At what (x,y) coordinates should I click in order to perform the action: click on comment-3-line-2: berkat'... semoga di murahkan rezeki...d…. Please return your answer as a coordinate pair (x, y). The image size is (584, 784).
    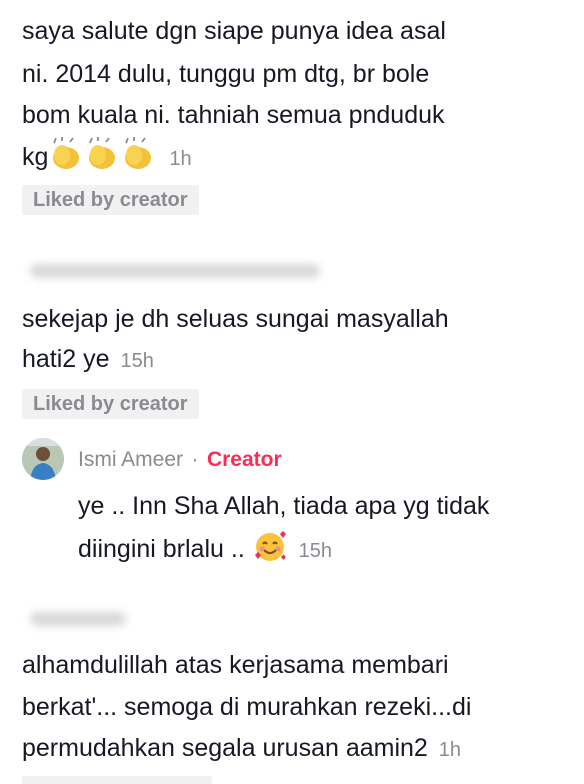
    Looking at the image, I should click on (247, 707).